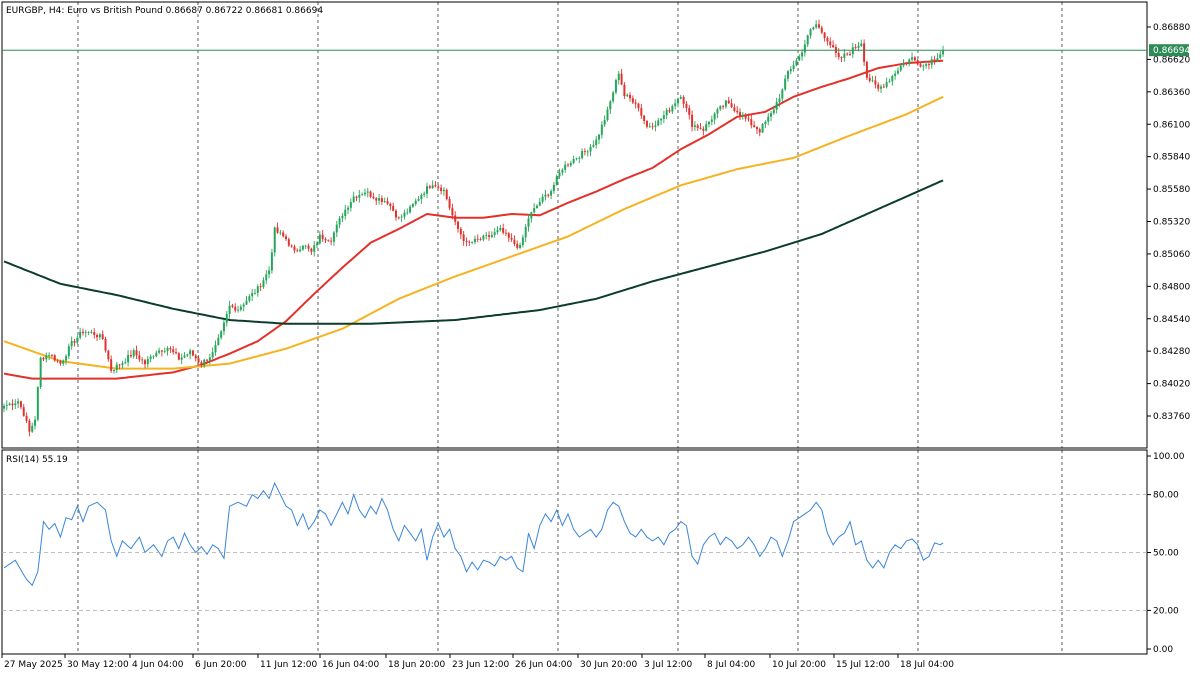  I want to click on time-tick-label: 16 Jun 04:00, so click(350, 665).